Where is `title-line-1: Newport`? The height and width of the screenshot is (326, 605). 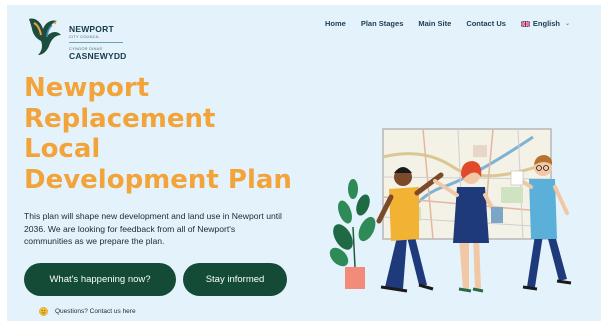
title-line-1: Newport is located at coordinates (87, 88).